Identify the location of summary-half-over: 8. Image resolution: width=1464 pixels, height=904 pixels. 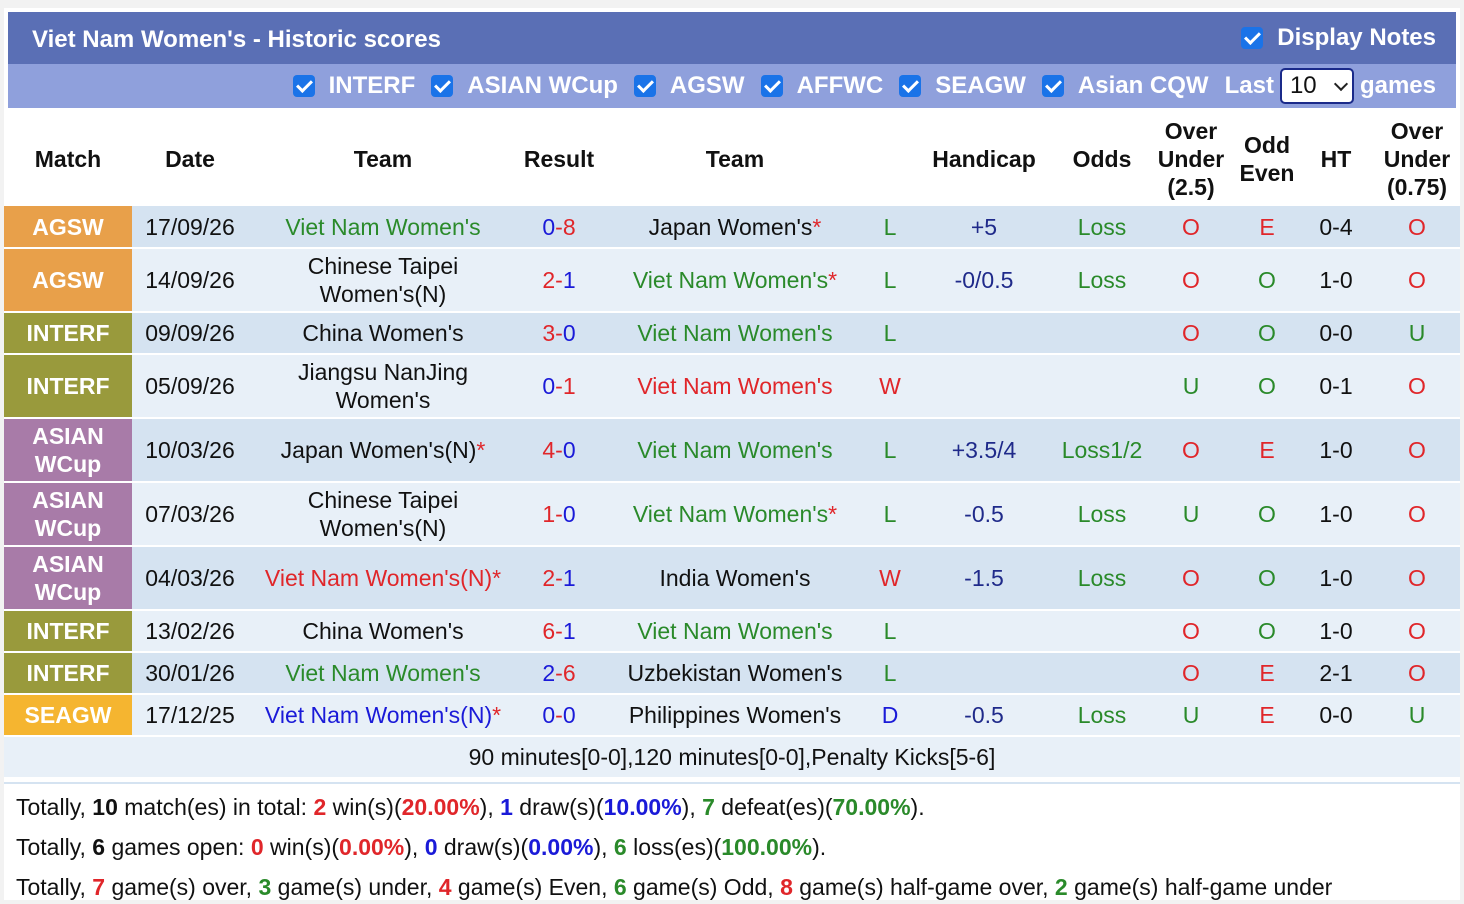
(786, 887).